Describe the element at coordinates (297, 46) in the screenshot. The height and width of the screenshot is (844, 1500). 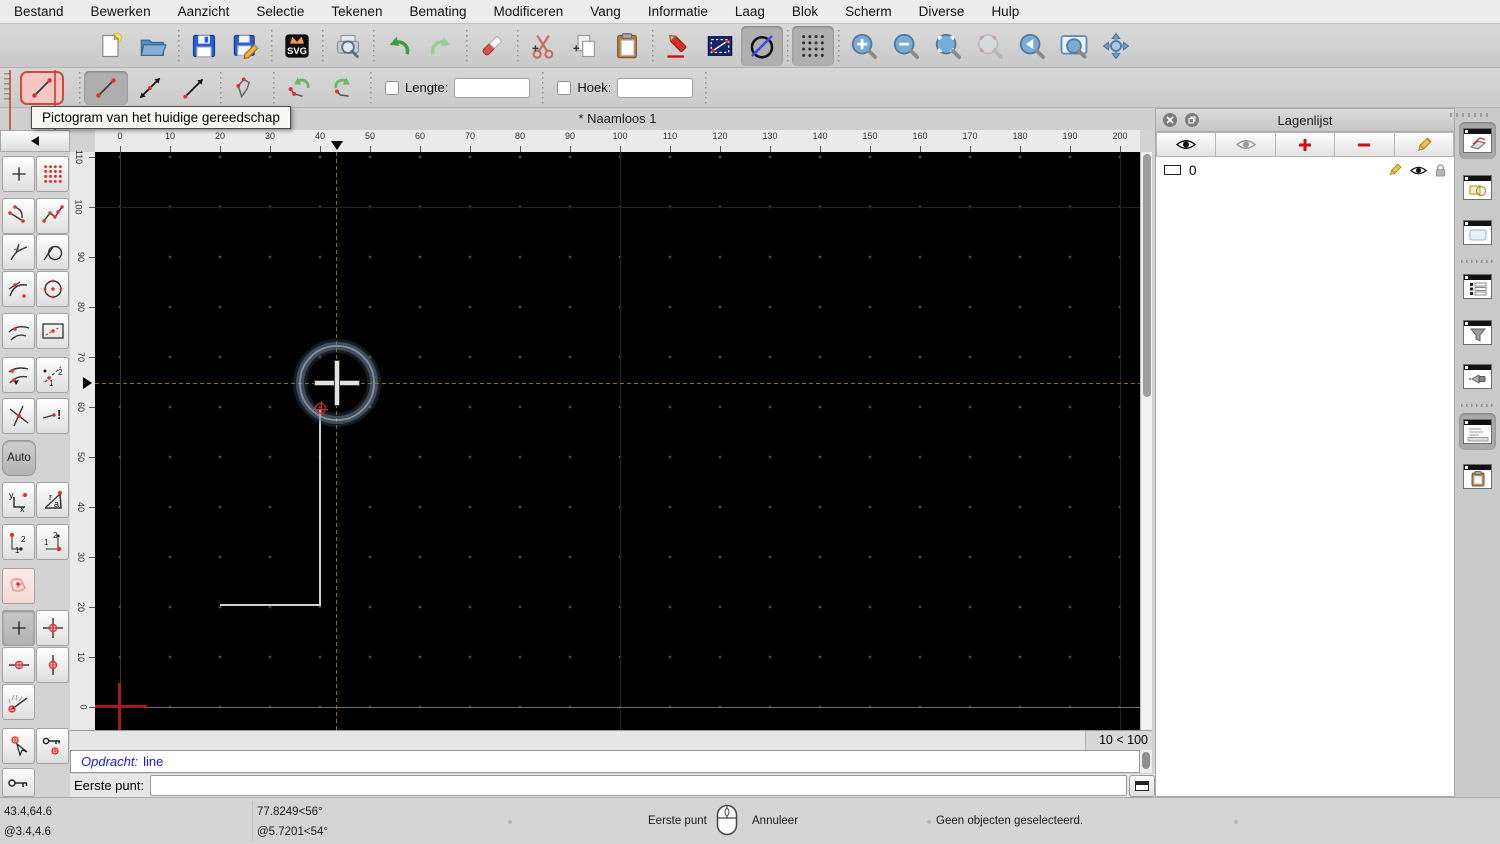
I see `svg-export-button: SVG` at that location.